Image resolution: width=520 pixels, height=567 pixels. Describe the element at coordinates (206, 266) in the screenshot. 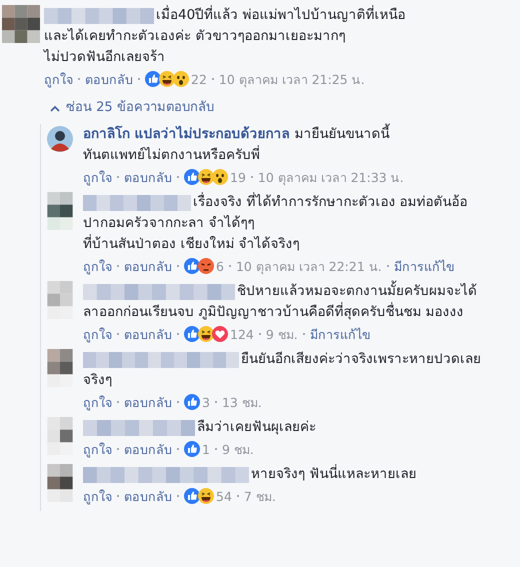

I see `angry-face-icon` at that location.